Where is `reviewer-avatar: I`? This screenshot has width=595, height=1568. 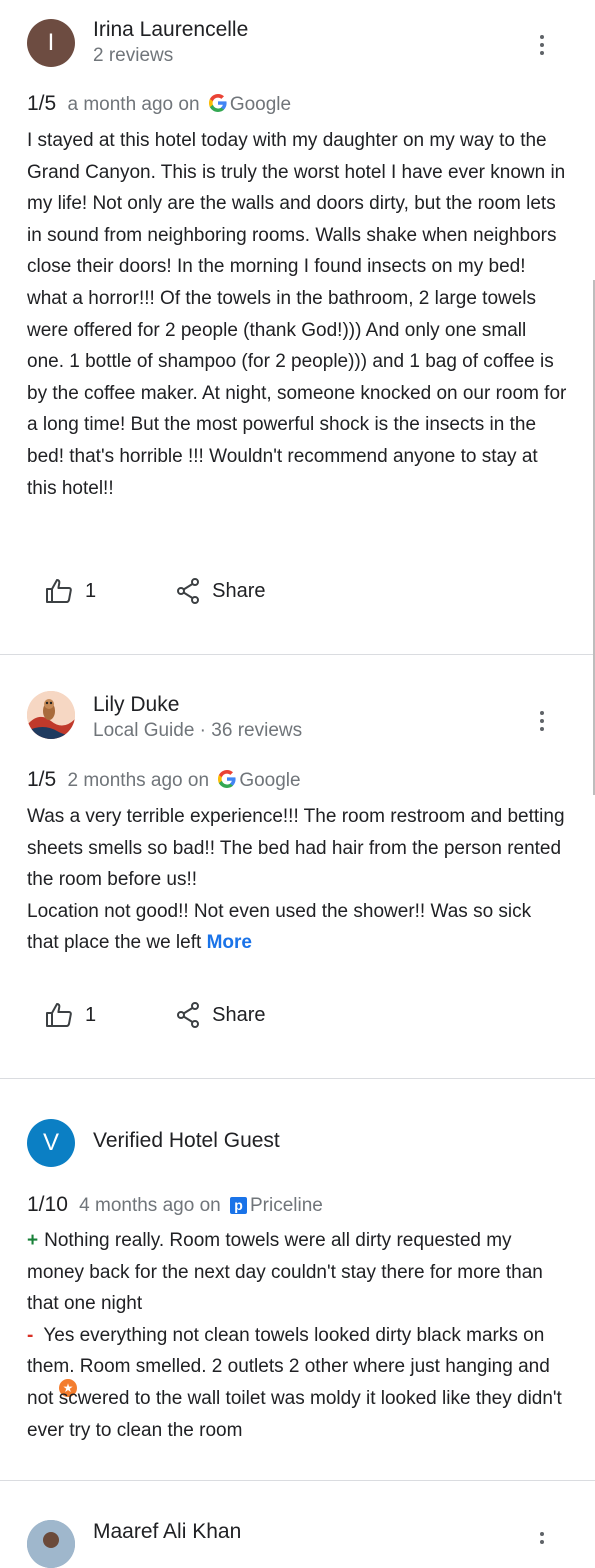
reviewer-avatar: I is located at coordinates (51, 43).